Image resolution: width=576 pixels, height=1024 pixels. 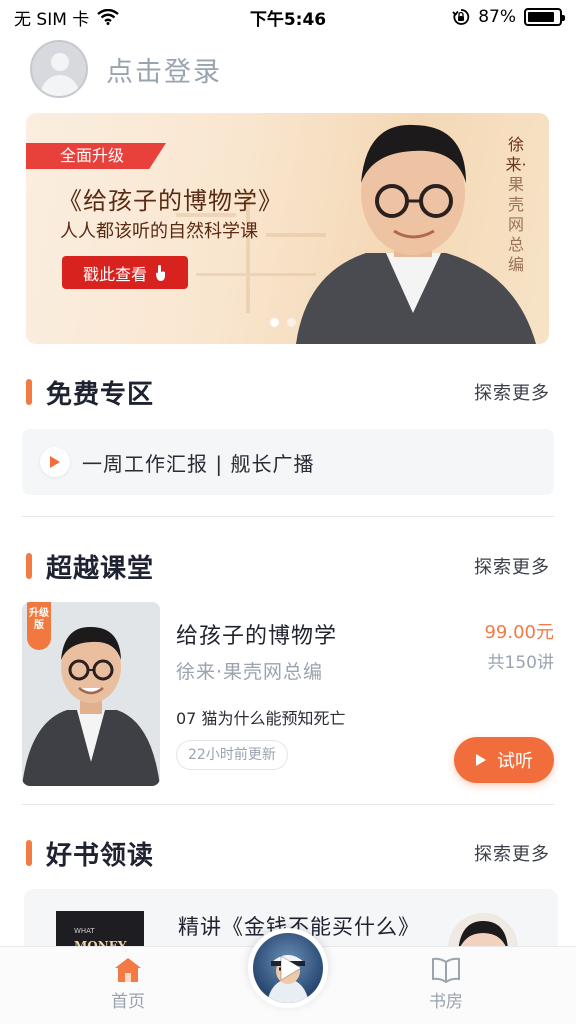 I want to click on login-prompt: 点击登录, so click(x=164, y=69).